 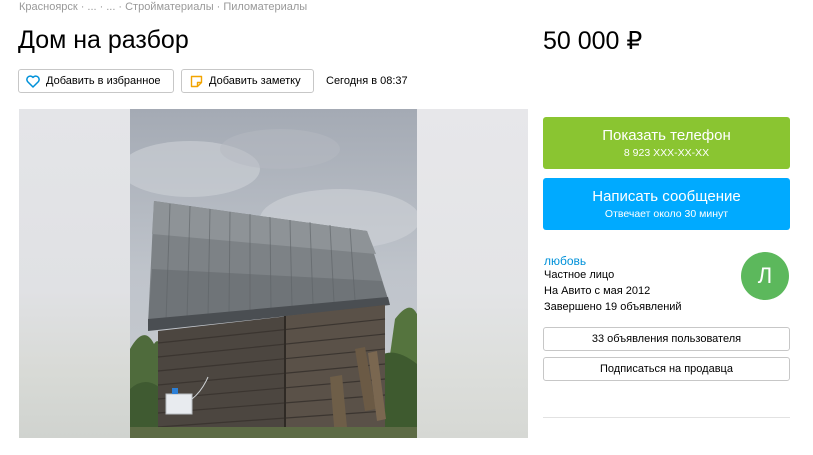 I want to click on seller-listings-button: 33 объявления пользователя, so click(x=666, y=339).